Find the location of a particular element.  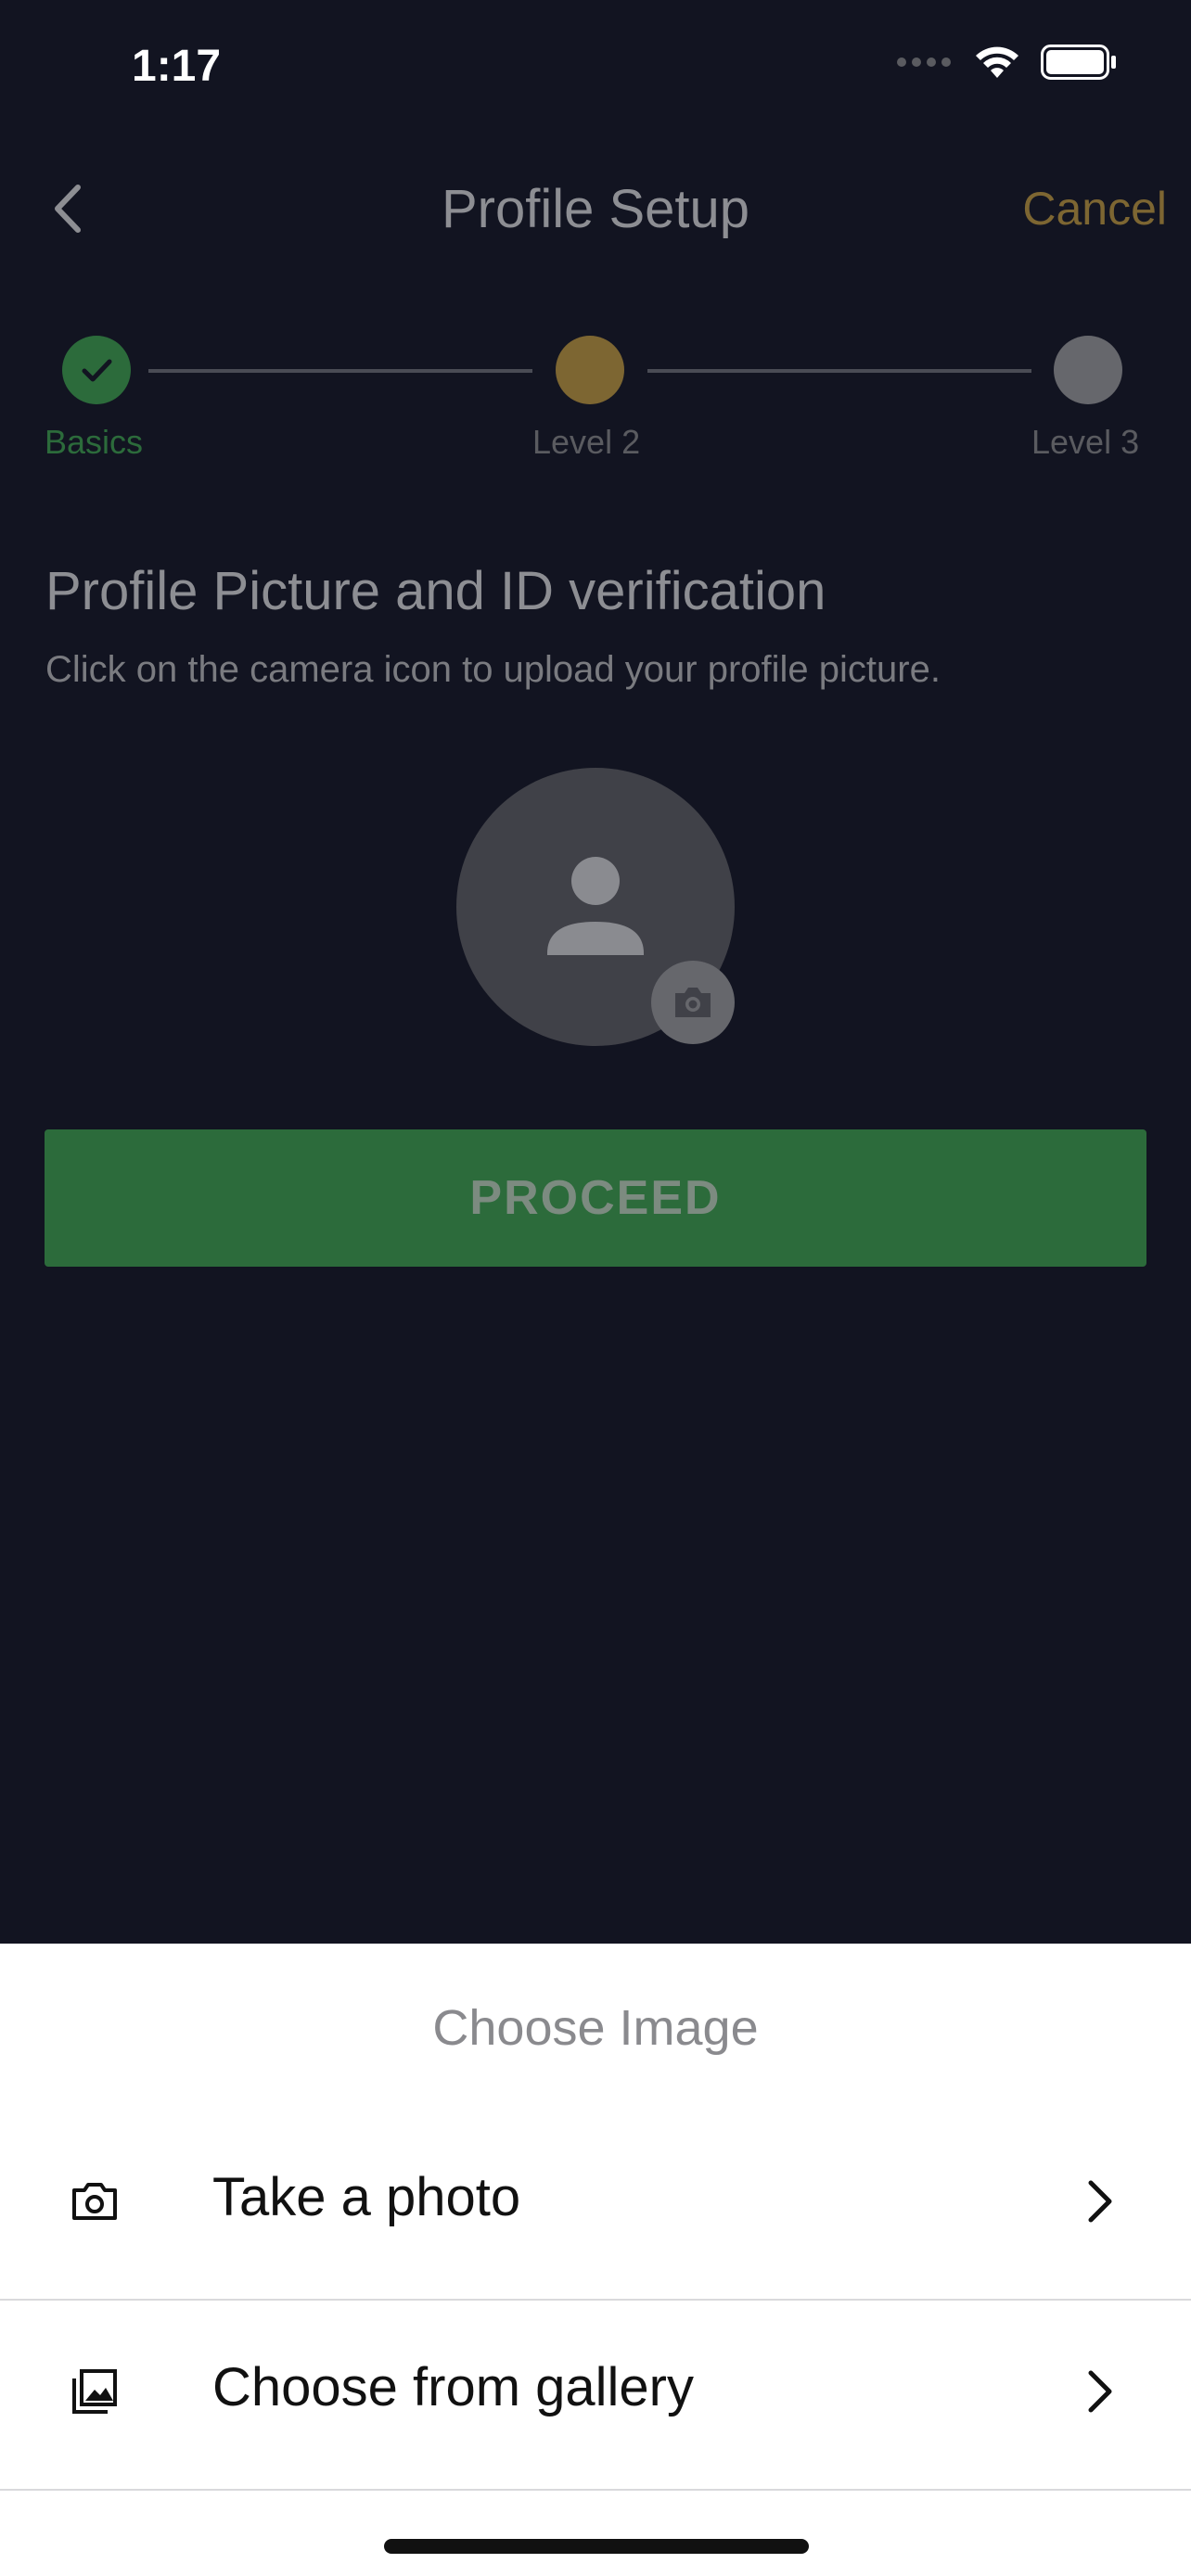

checkmark-icon is located at coordinates (97, 370).